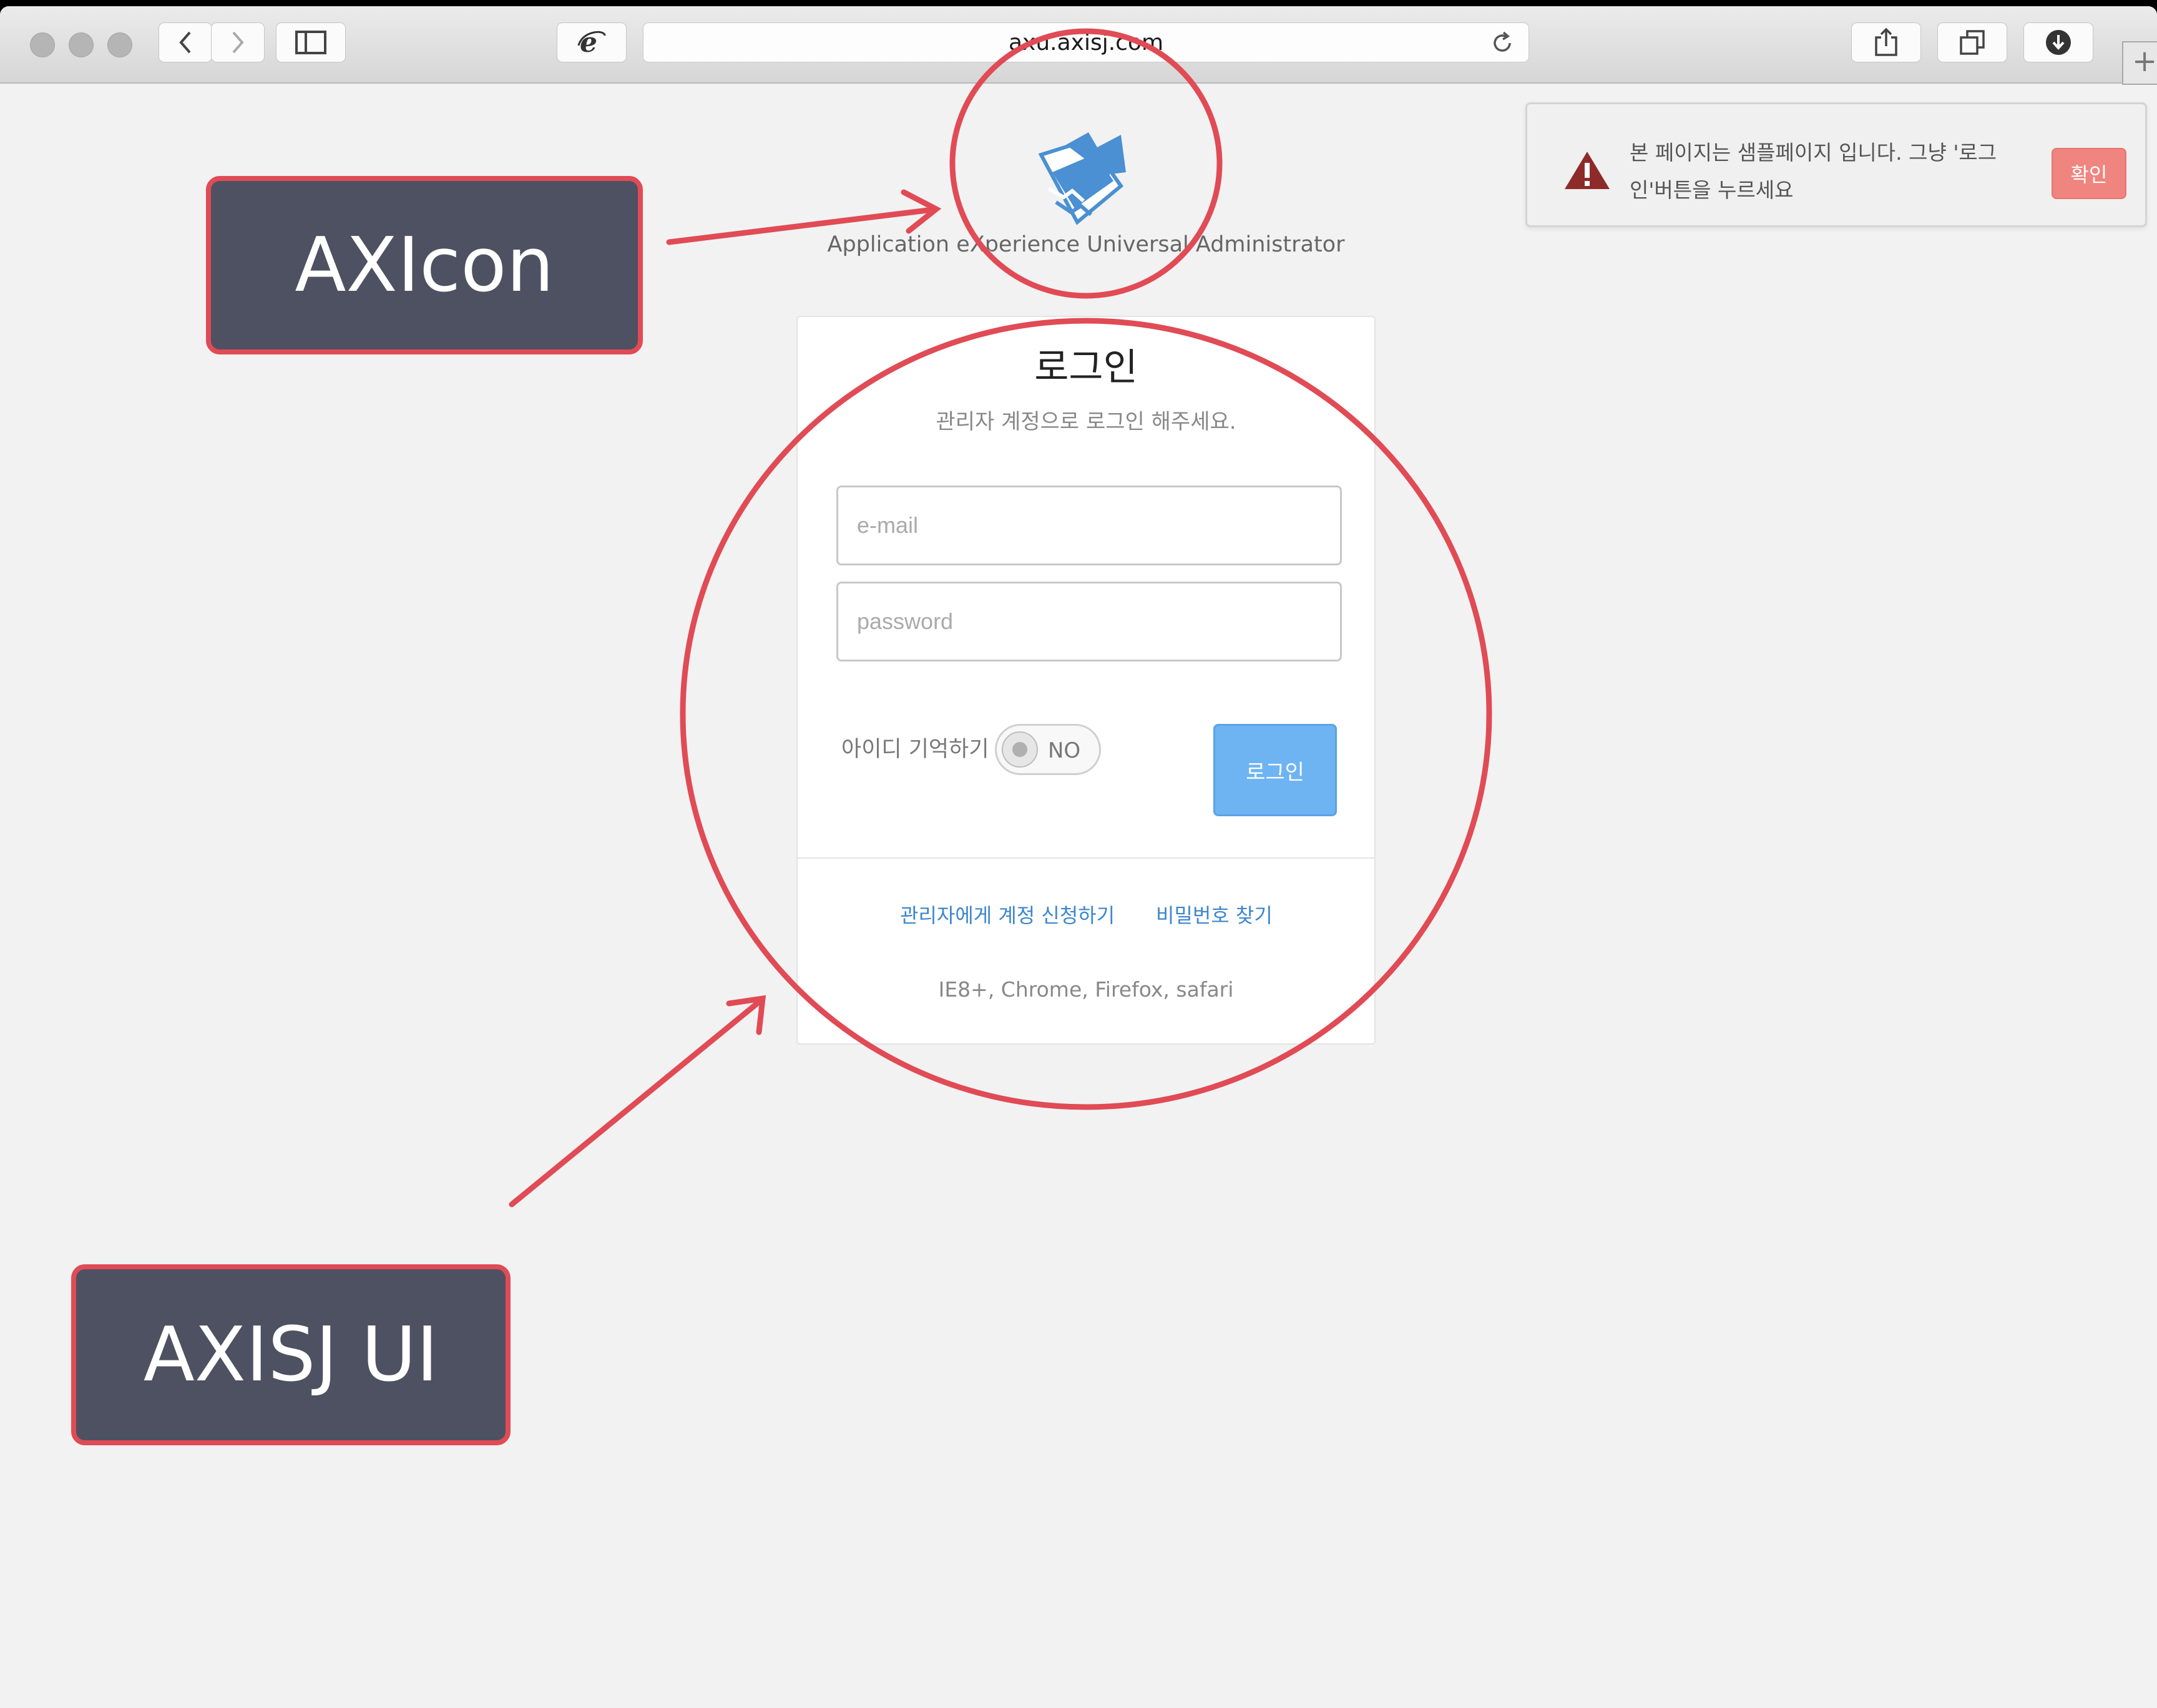  What do you see at coordinates (291, 1354) in the screenshot?
I see `axisj-ui-annotation-label: AXISJ UI` at bounding box center [291, 1354].